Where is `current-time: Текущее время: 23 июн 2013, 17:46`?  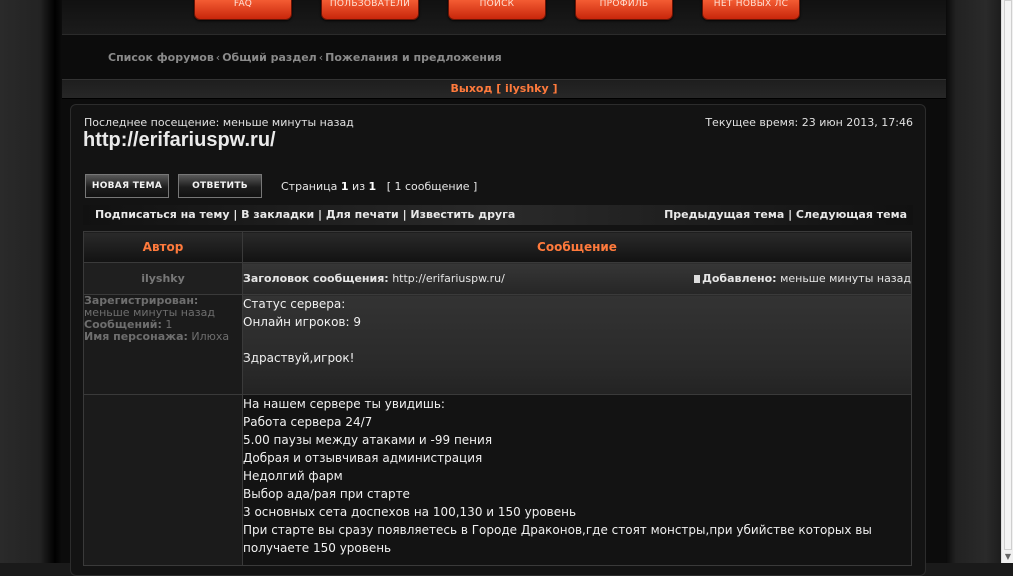
current-time: Текущее время: 23 июн 2013, 17:46 is located at coordinates (809, 122).